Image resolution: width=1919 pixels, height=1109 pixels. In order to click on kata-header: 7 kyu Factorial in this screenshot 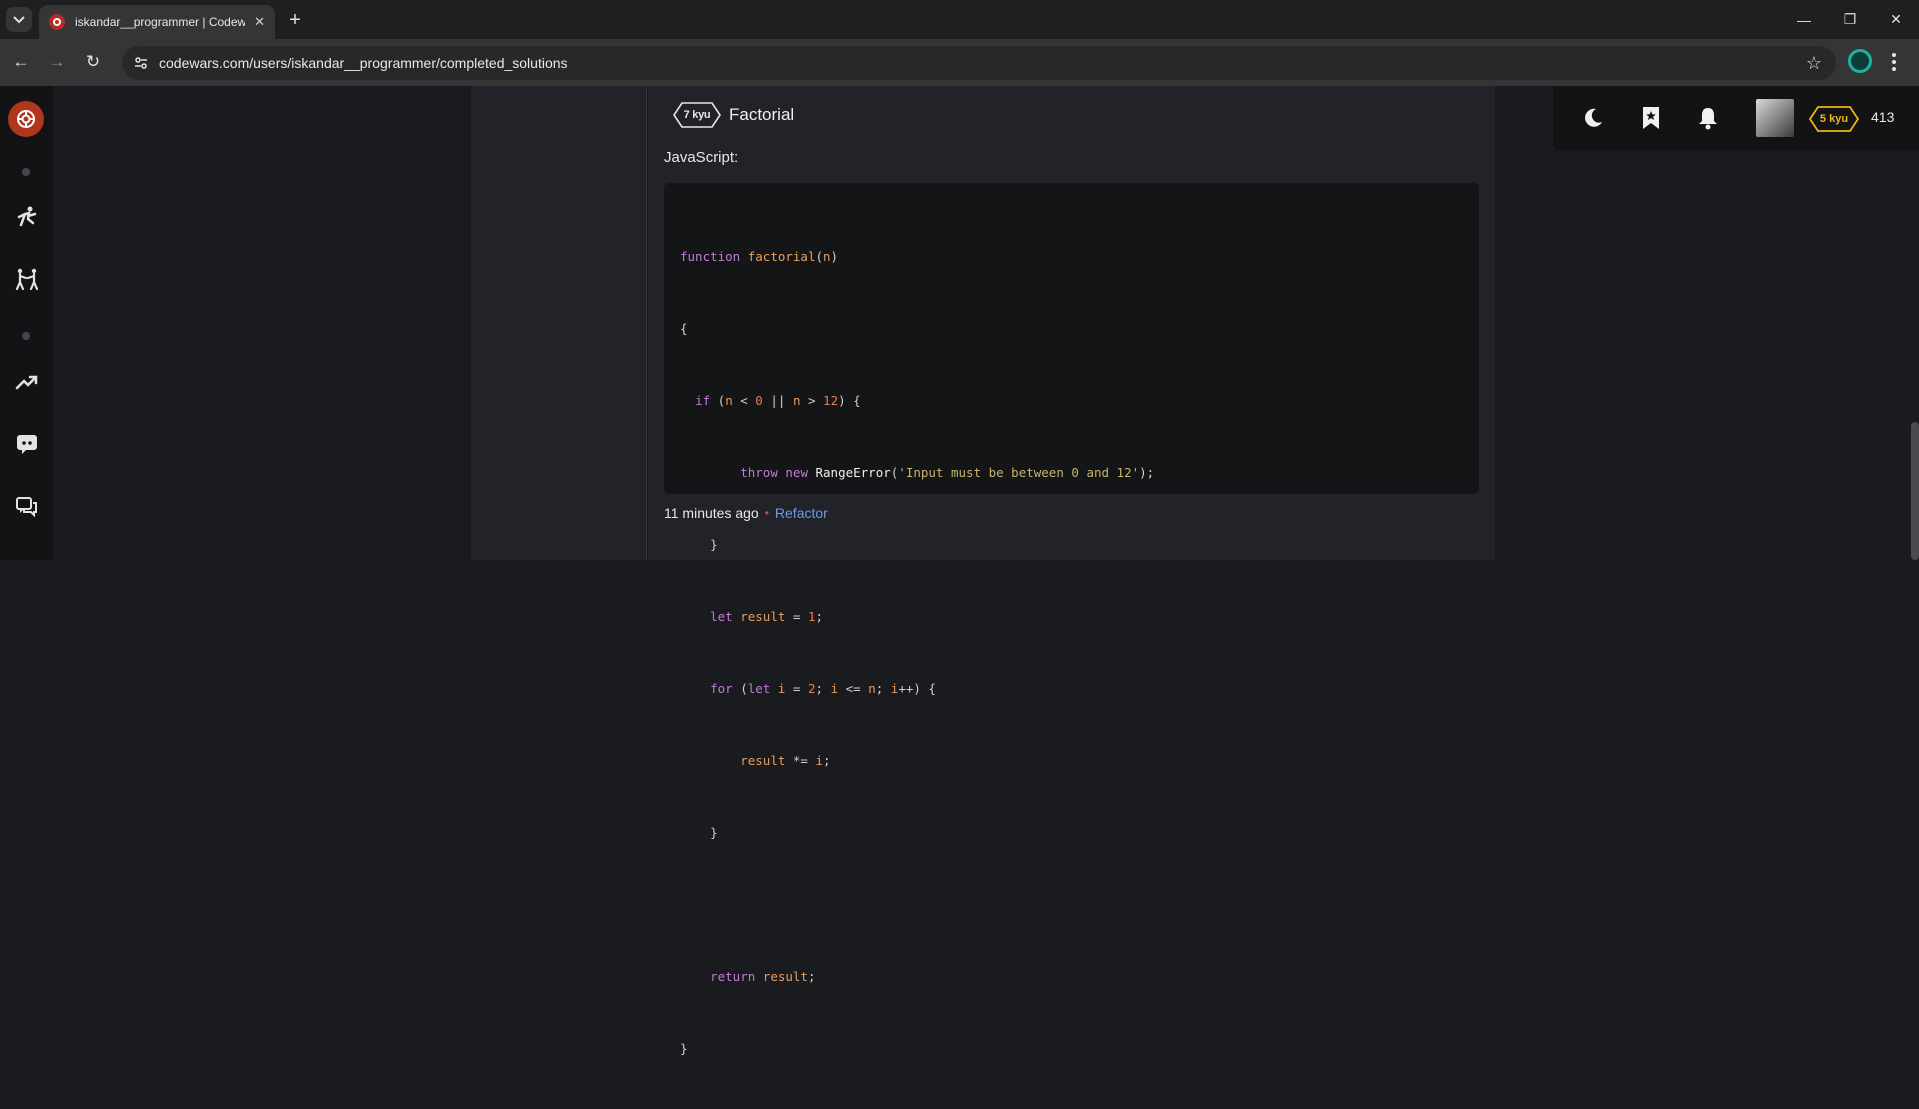, I will do `click(733, 115)`.